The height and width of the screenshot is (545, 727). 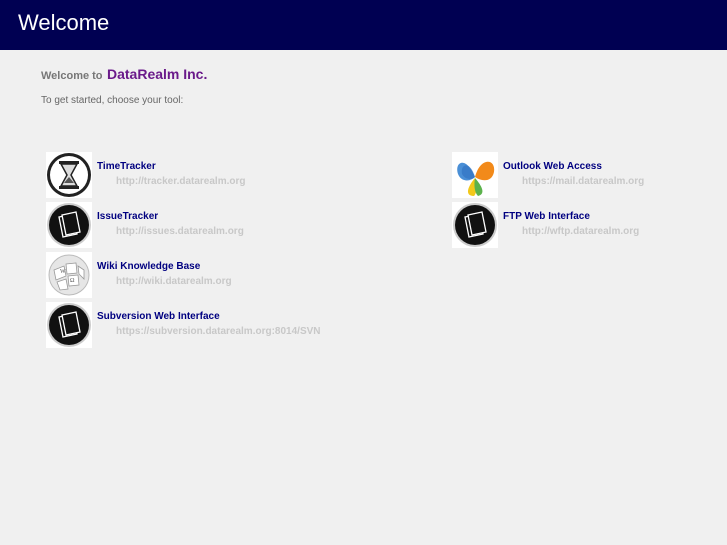 I want to click on tool-link-subversion: Subversion Web Interface, so click(x=158, y=316).